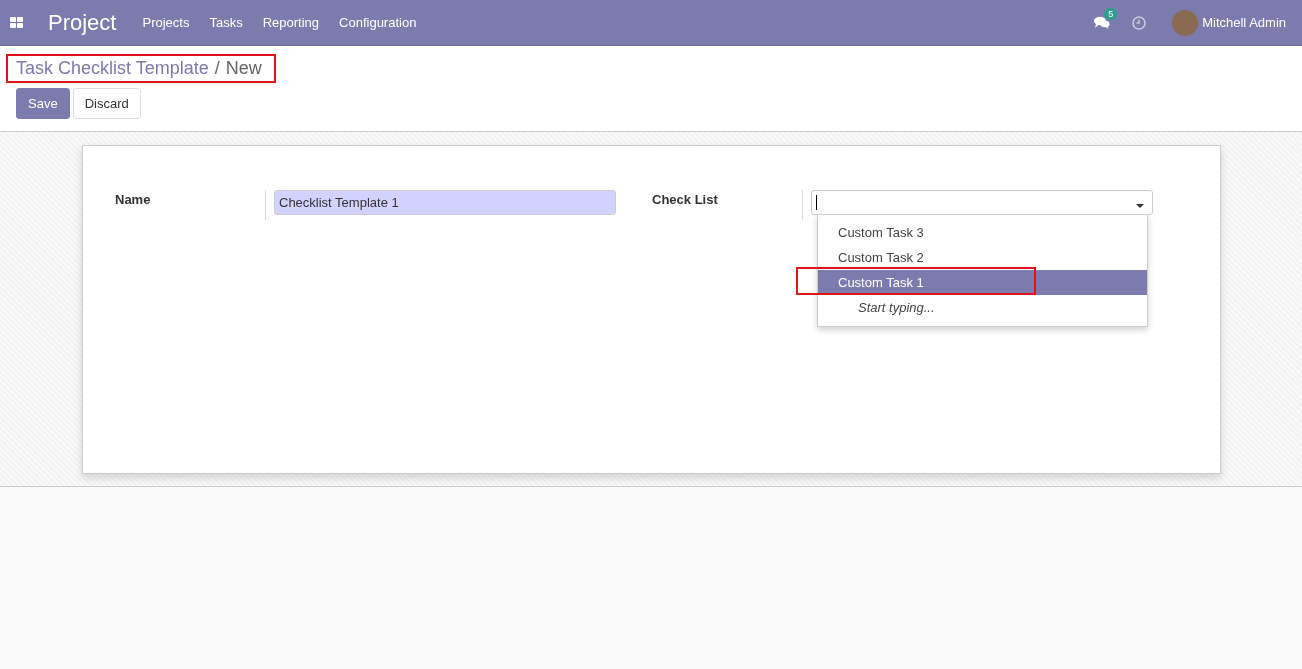  I want to click on menu-item: Configuration, so click(378, 22).